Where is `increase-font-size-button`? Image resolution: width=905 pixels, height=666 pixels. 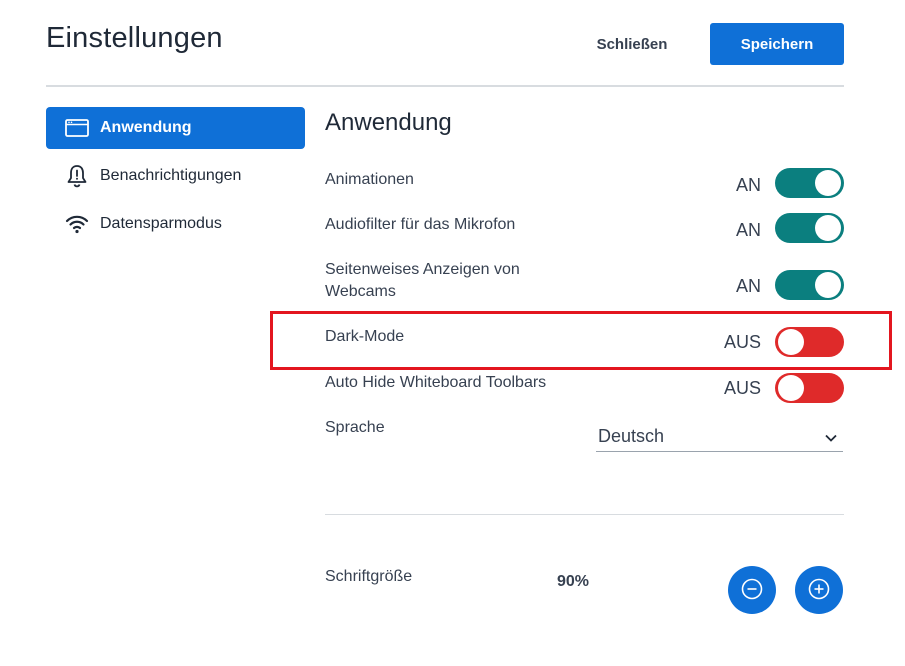
increase-font-size-button is located at coordinates (819, 590).